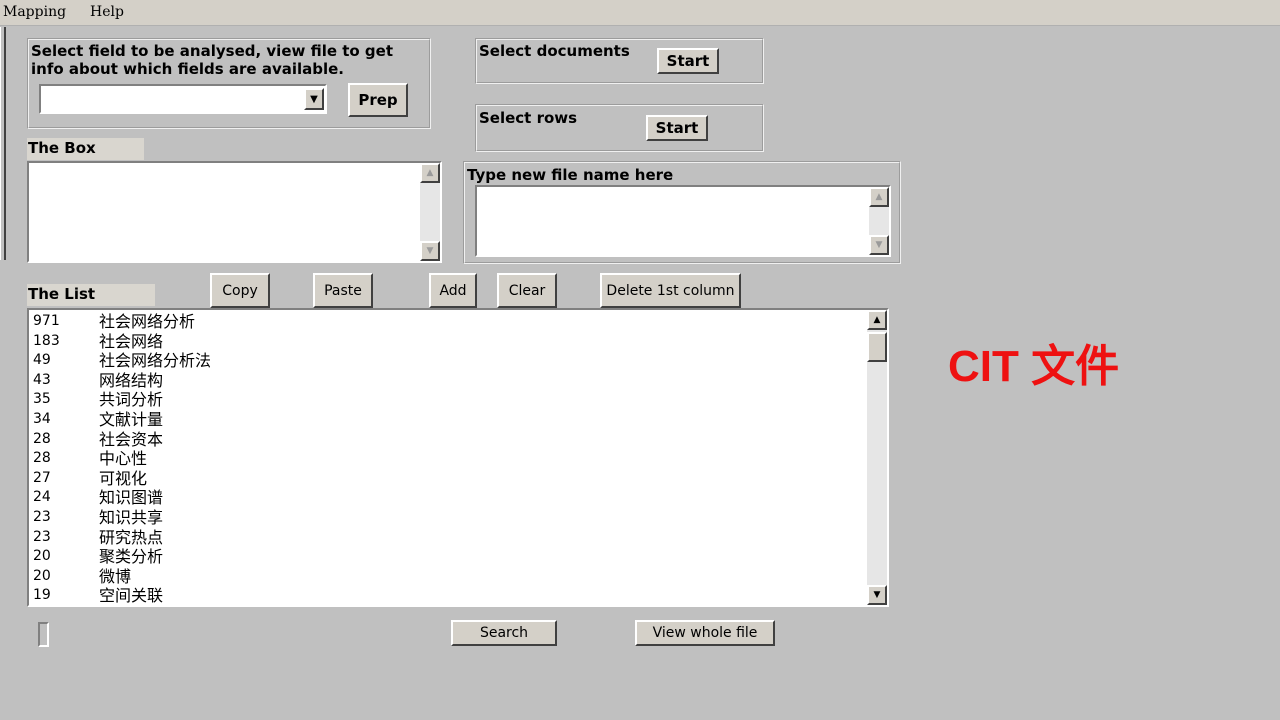 The image size is (1280, 720). I want to click on list-item-term: 社会网络分析法, so click(155, 361).